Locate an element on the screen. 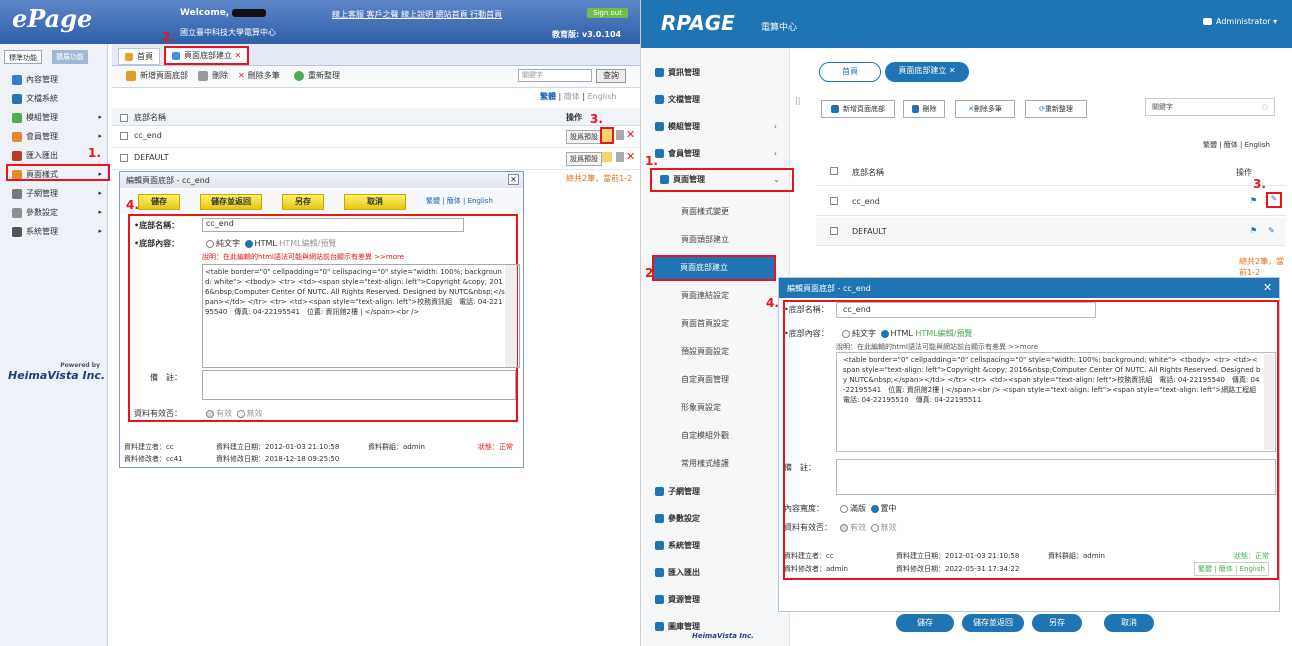 The height and width of the screenshot is (646, 1292). tab-standard: 標準功能 is located at coordinates (23, 57).